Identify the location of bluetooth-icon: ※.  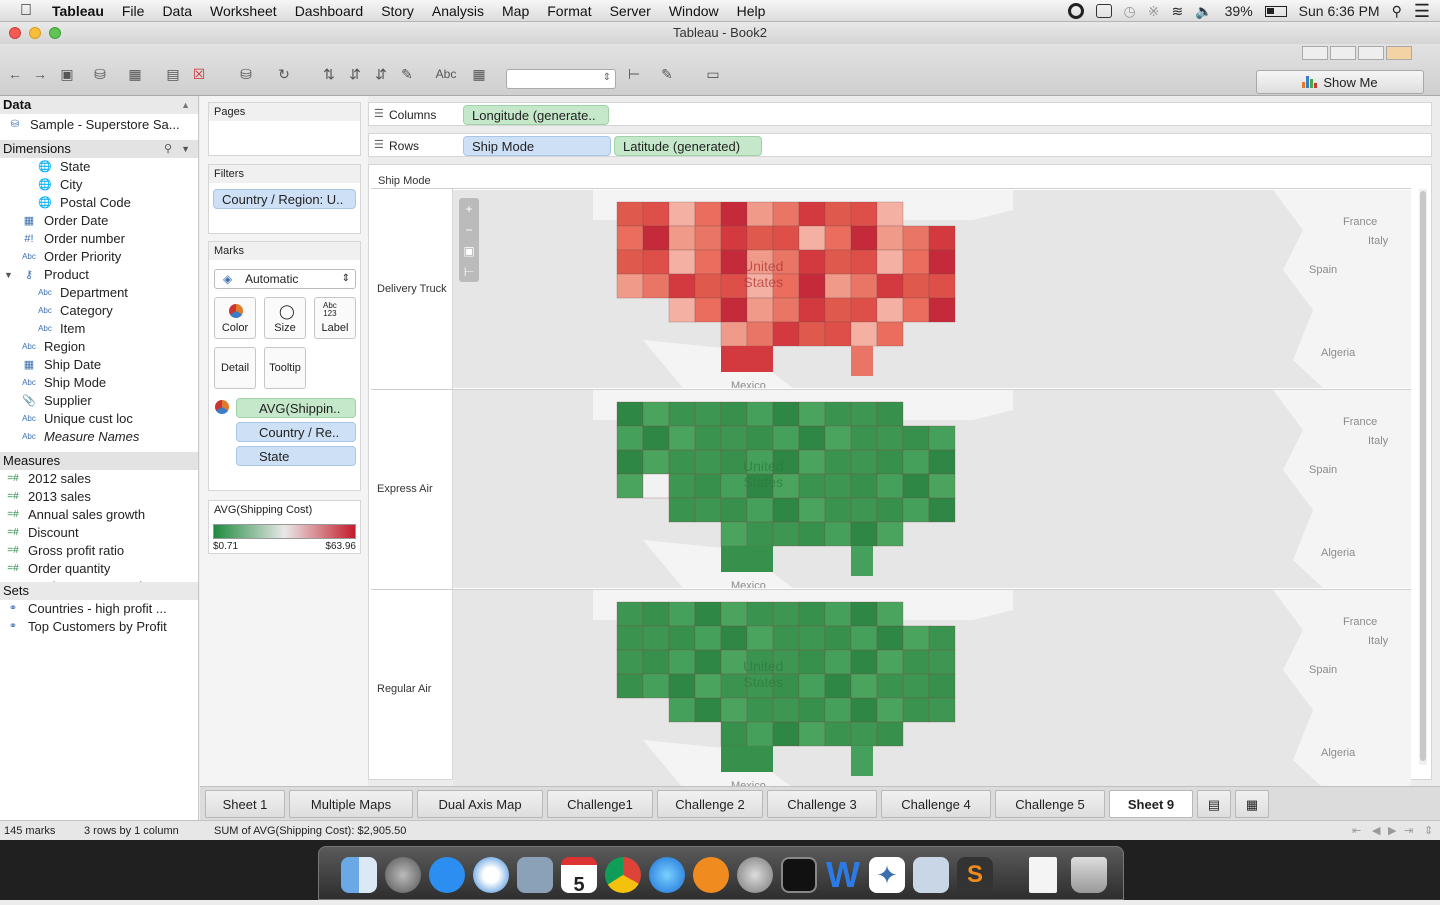
(1154, 11).